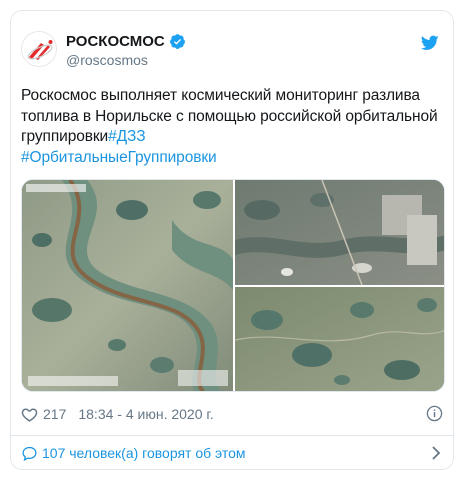 The height and width of the screenshot is (479, 465). Describe the element at coordinates (144, 453) in the screenshot. I see `discussion-text: 107 человек(а) говорят об этом` at that location.